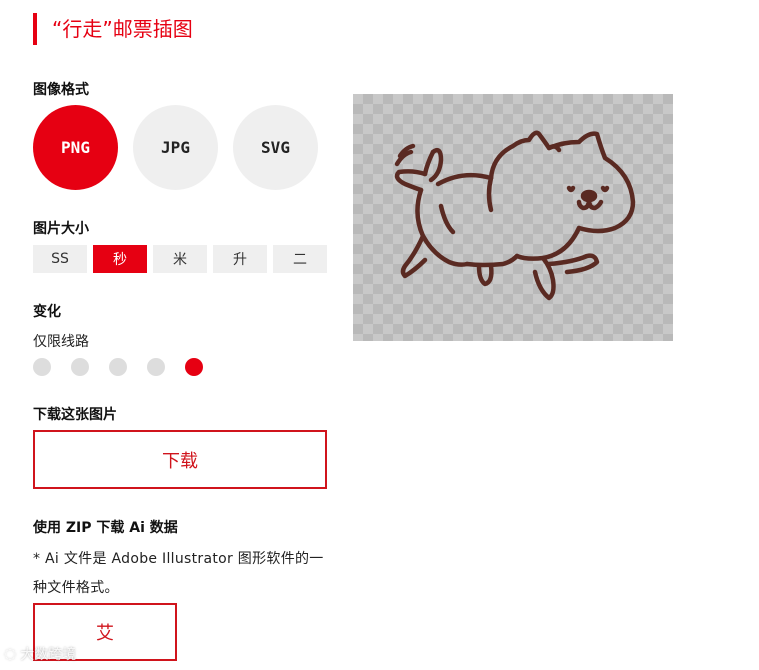 The width and height of the screenshot is (759, 670). Describe the element at coordinates (10, 654) in the screenshot. I see `watermark-logo-icon: ◌` at that location.